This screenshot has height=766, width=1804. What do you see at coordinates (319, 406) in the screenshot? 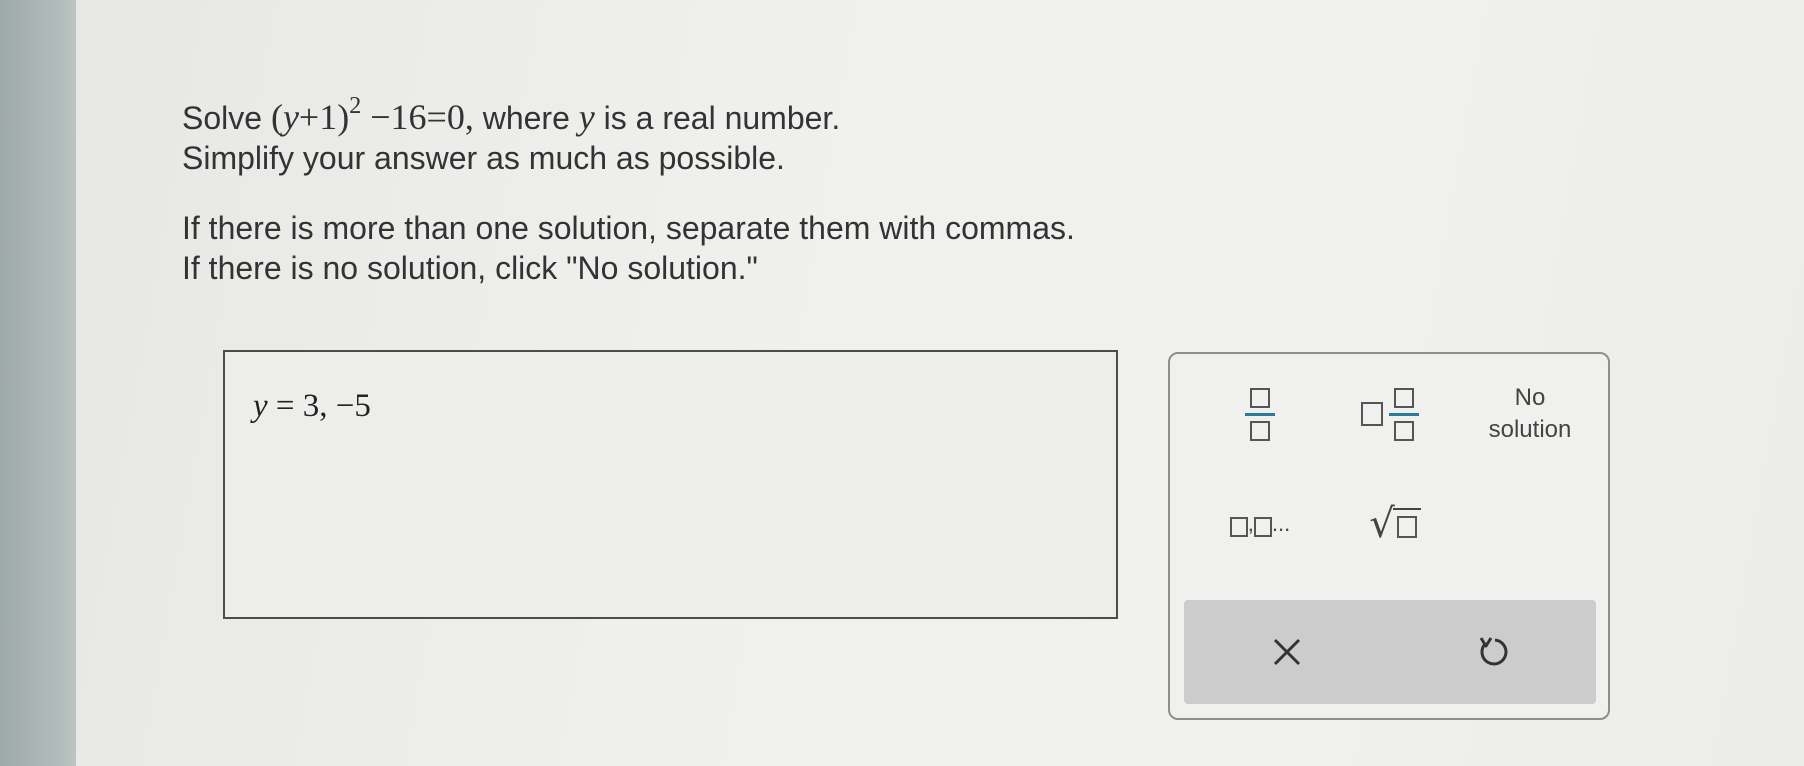
I see `answer-rest: = 3, −5` at bounding box center [319, 406].